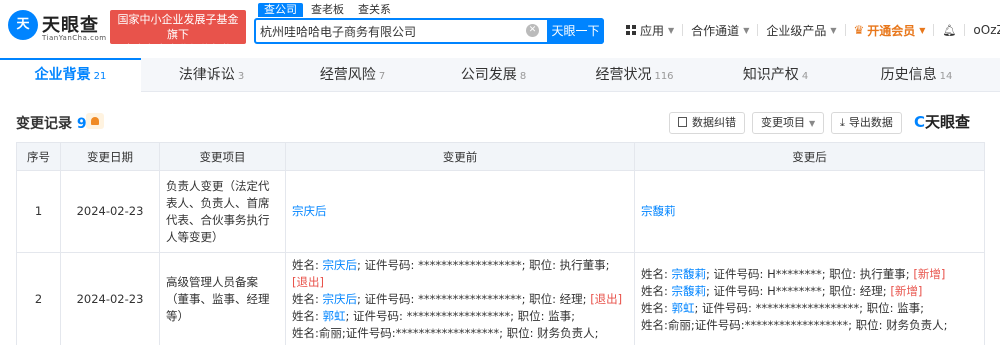  What do you see at coordinates (241, 76) in the screenshot?
I see `tab-count: 3` at bounding box center [241, 76].